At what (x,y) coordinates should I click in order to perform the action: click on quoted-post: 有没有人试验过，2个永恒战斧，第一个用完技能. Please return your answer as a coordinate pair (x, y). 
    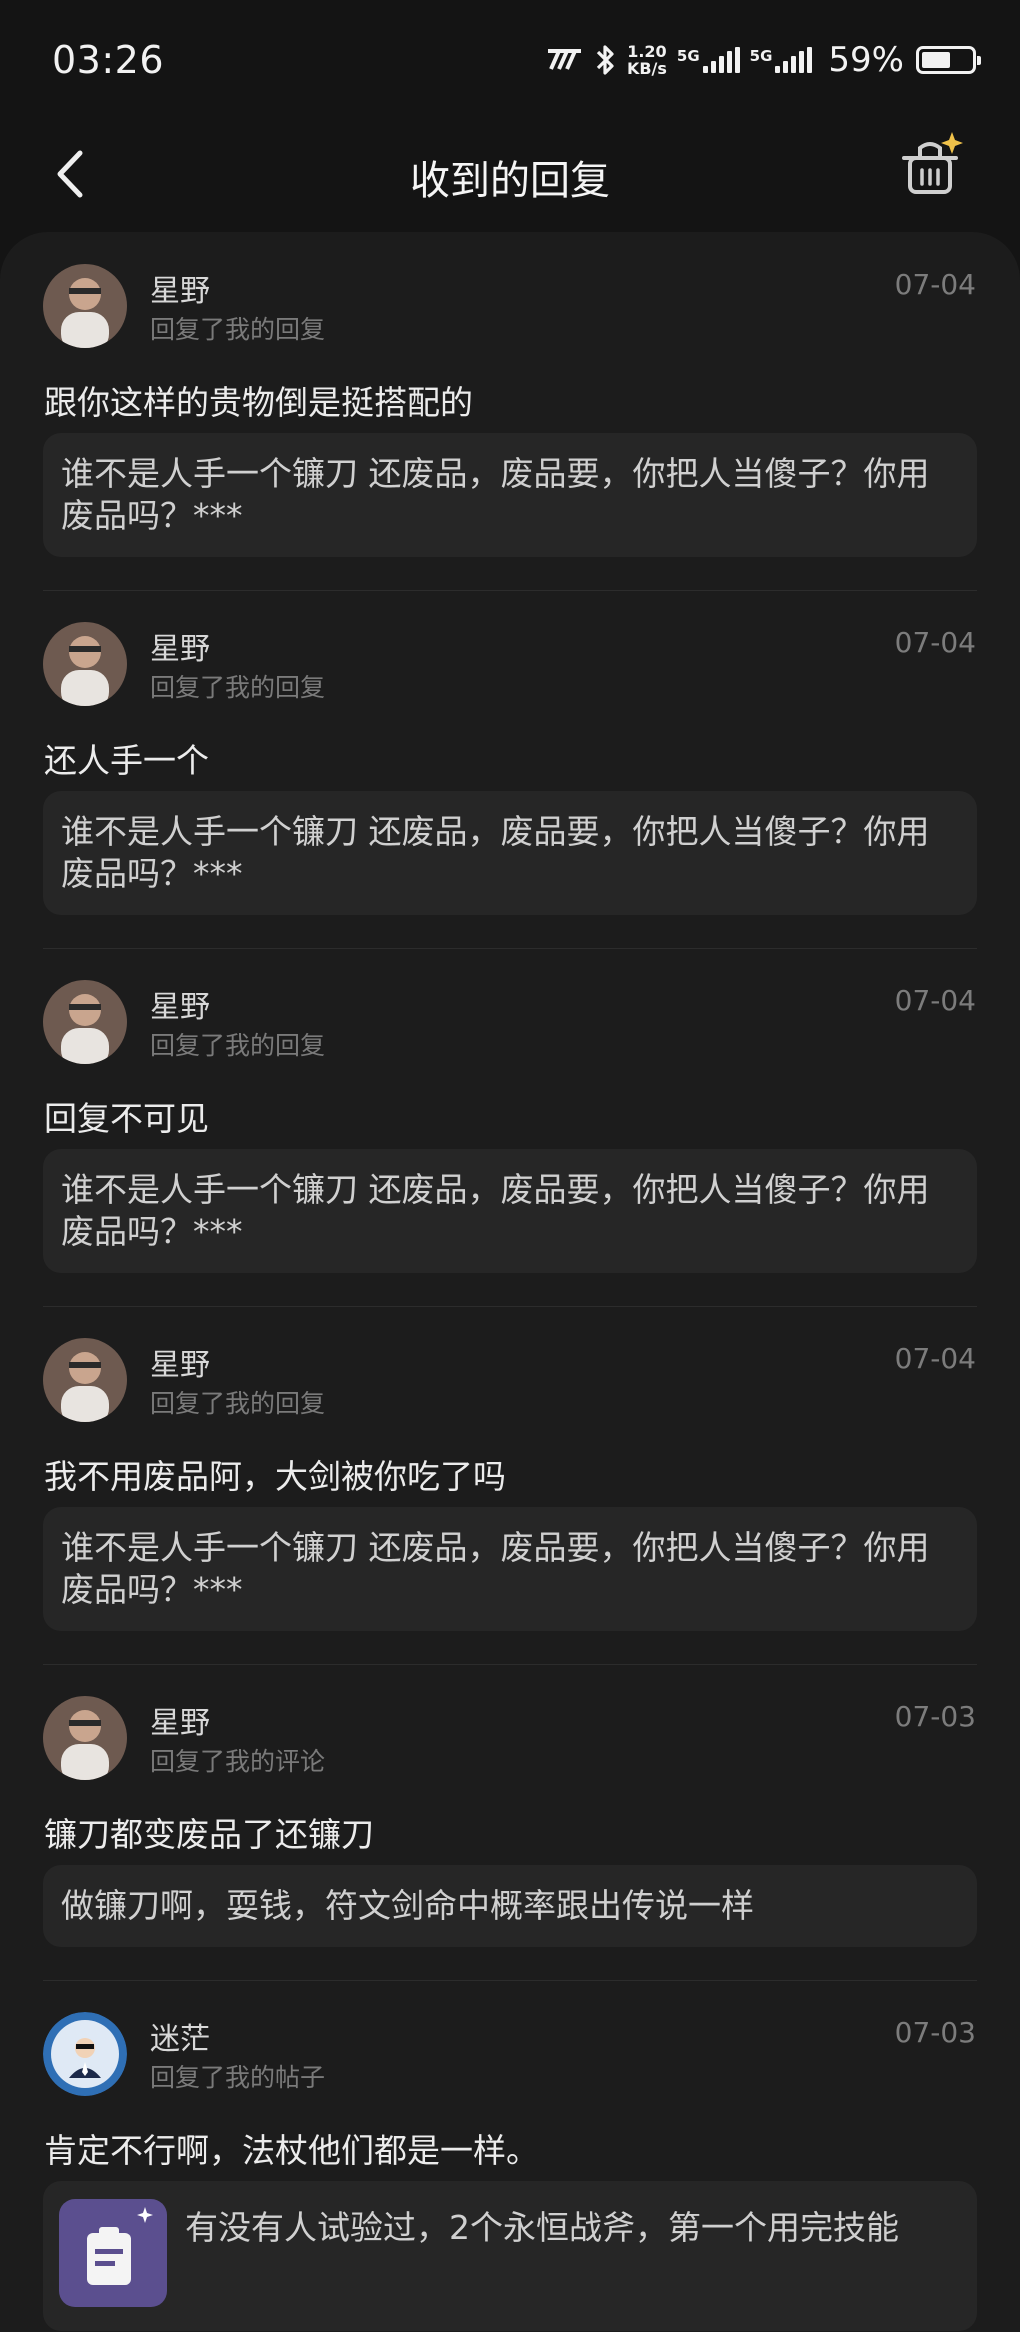
    Looking at the image, I should click on (510, 2256).